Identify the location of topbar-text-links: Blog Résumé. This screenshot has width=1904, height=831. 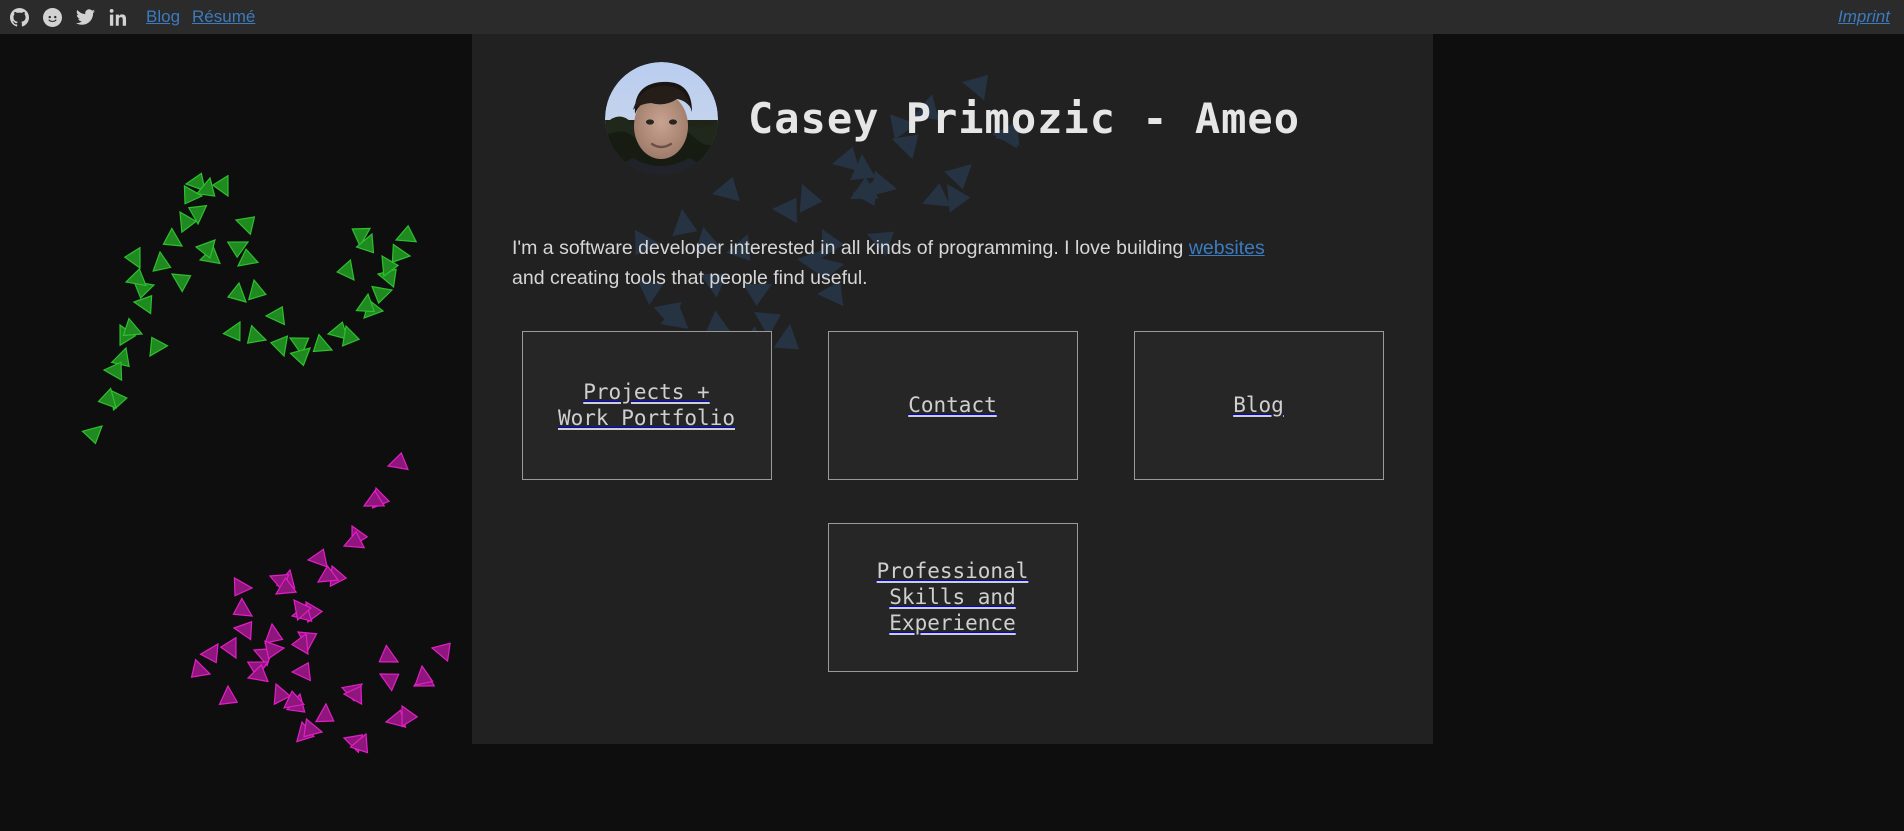
(200, 17).